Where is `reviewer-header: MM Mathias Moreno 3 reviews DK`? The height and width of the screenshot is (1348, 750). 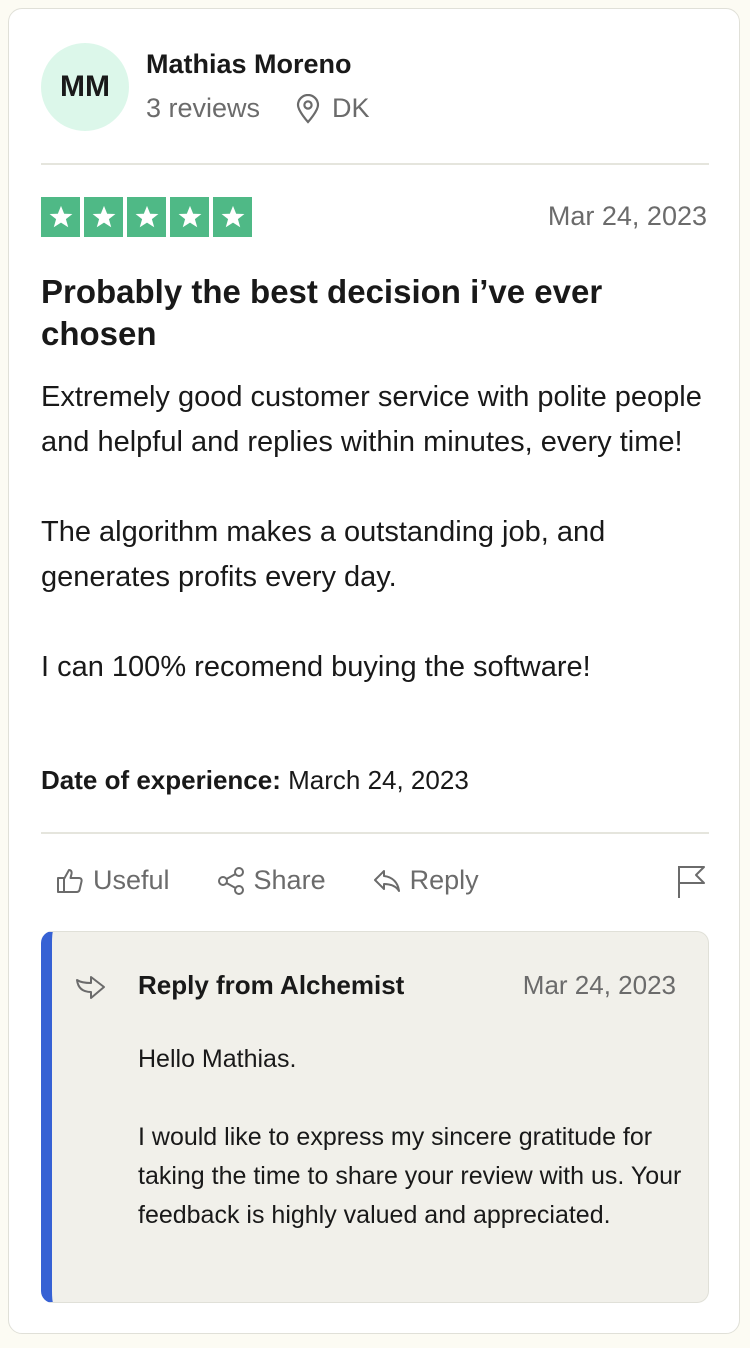 reviewer-header: MM Mathias Moreno 3 reviews DK is located at coordinates (375, 88).